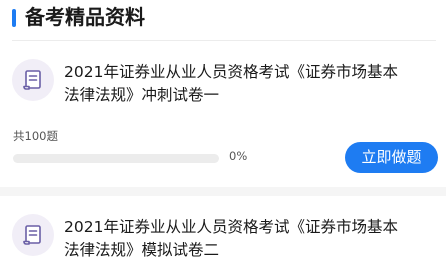 The width and height of the screenshot is (446, 261). What do you see at coordinates (223, 18) in the screenshot?
I see `section-header: 备考精品资料` at bounding box center [223, 18].